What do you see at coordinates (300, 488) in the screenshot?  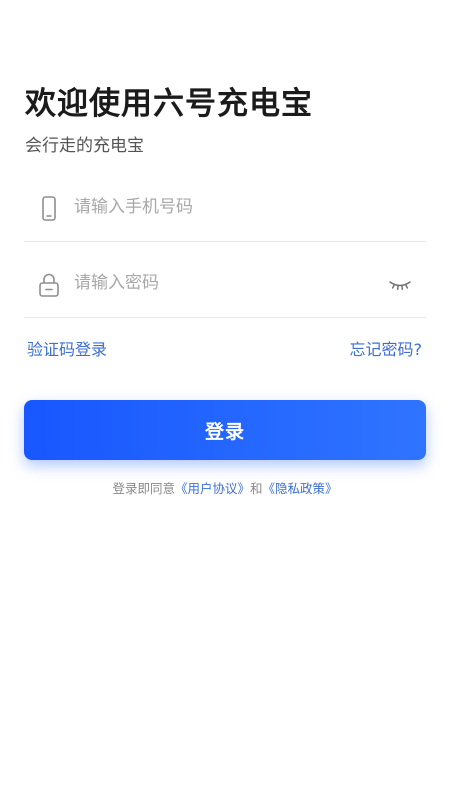 I see `privacy-policy-link: 《隐私政策》` at bounding box center [300, 488].